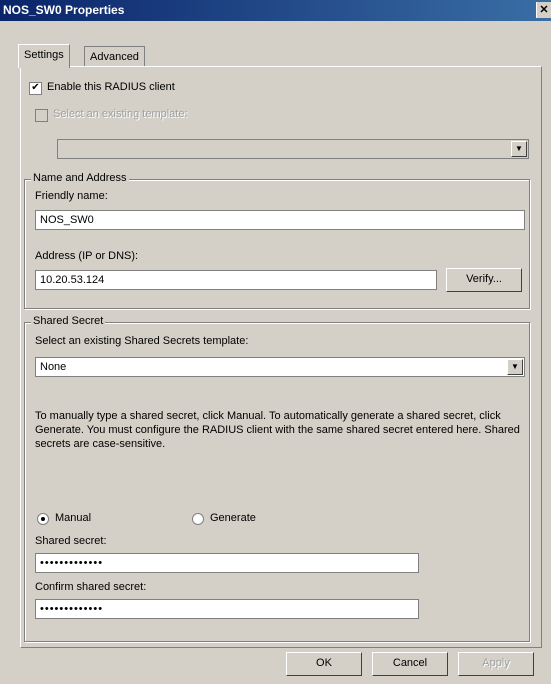  What do you see at coordinates (114, 56) in the screenshot?
I see `tab-advanced: Advanced` at bounding box center [114, 56].